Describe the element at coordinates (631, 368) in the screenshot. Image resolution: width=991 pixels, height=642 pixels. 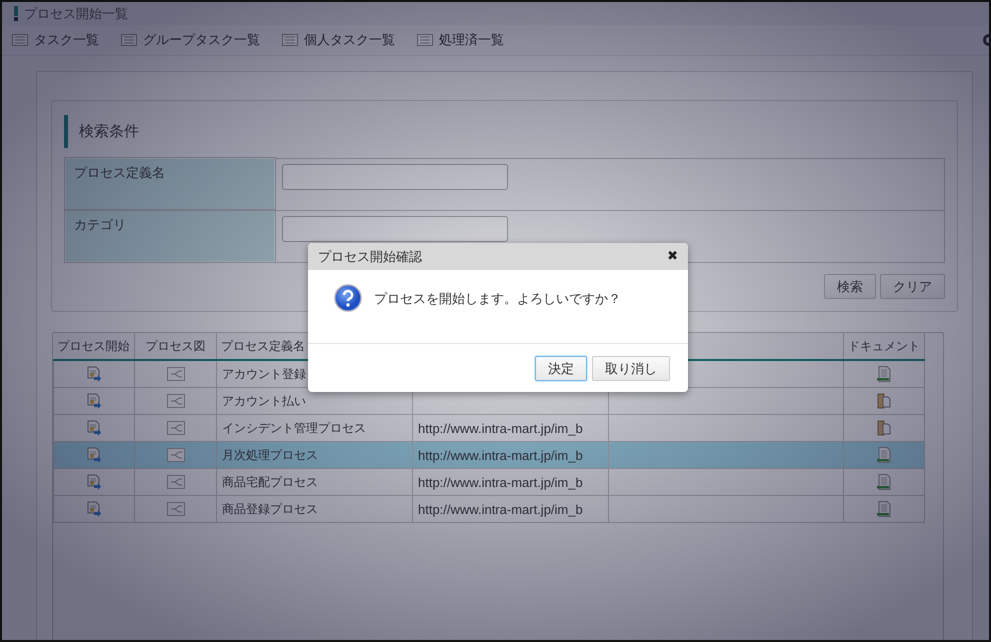
I see `dialog-button: 取り消し` at that location.